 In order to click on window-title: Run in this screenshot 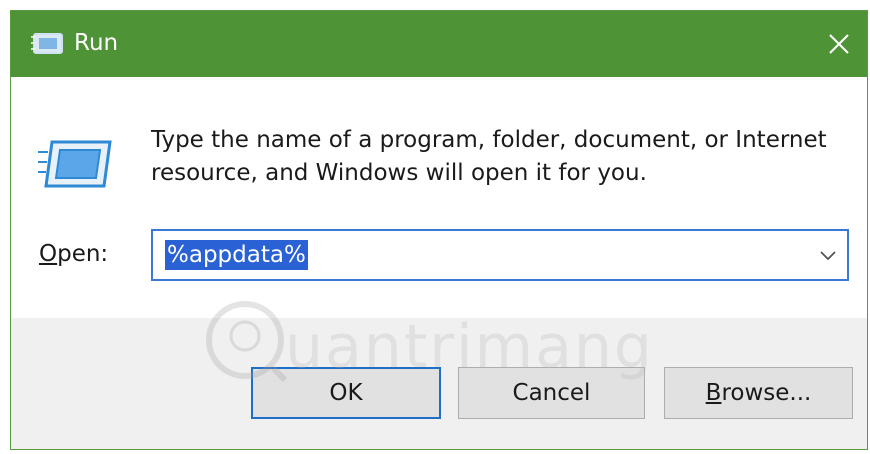, I will do `click(96, 43)`.